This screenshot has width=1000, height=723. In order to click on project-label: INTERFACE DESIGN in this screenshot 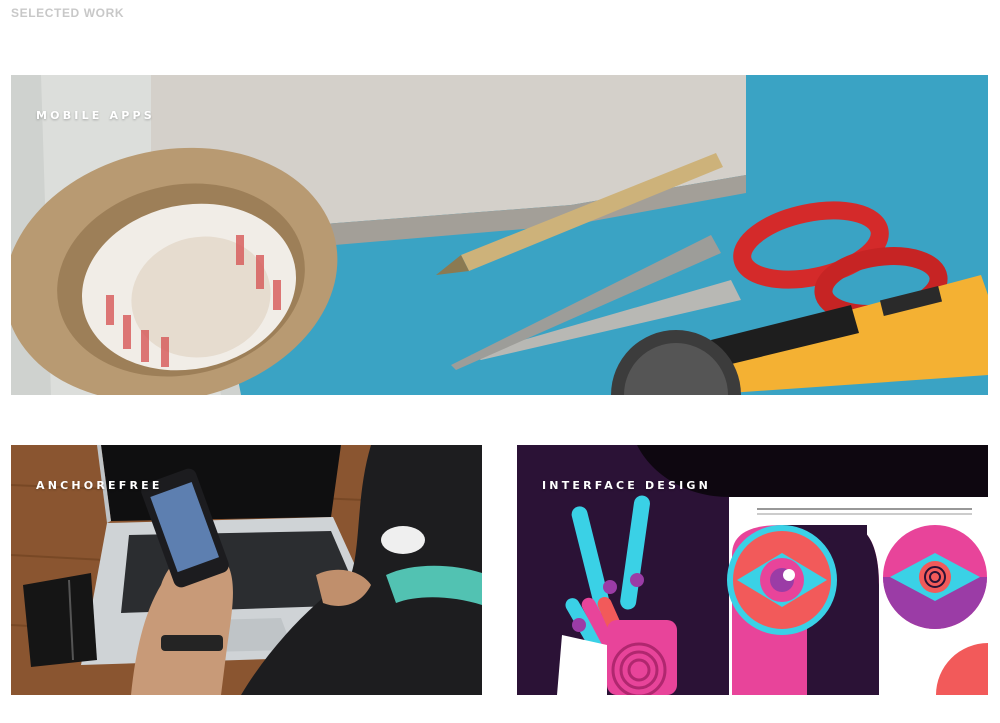, I will do `click(627, 485)`.